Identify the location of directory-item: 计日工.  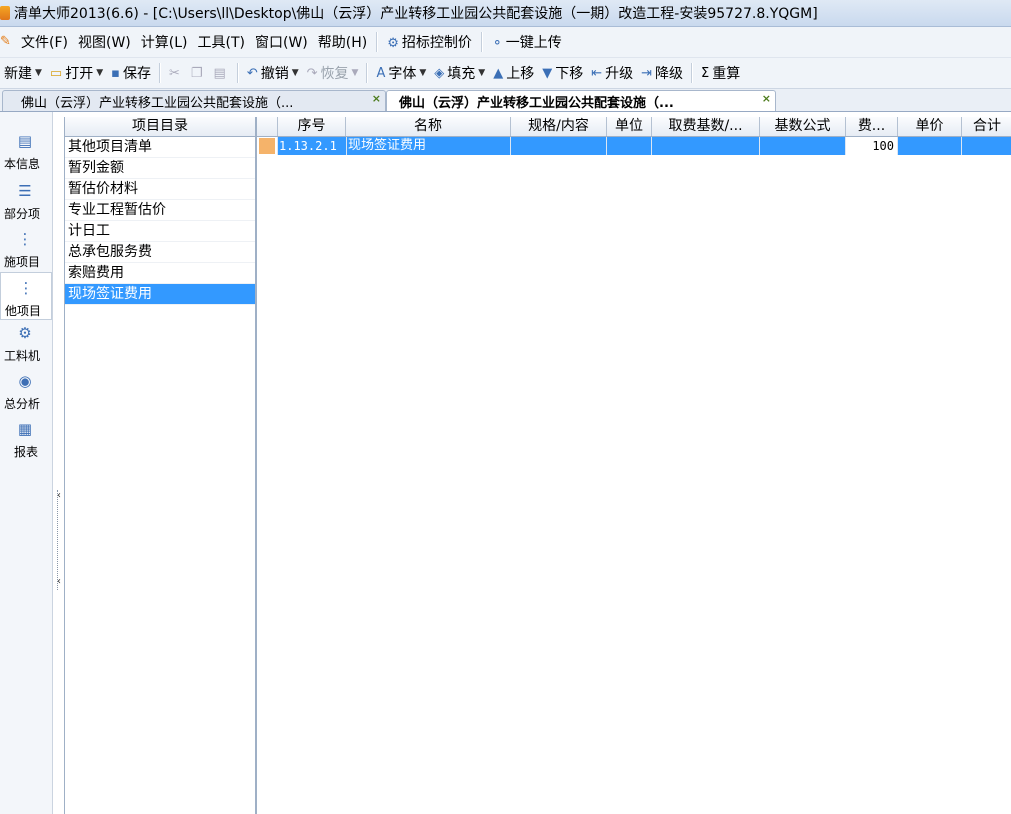
(160, 231).